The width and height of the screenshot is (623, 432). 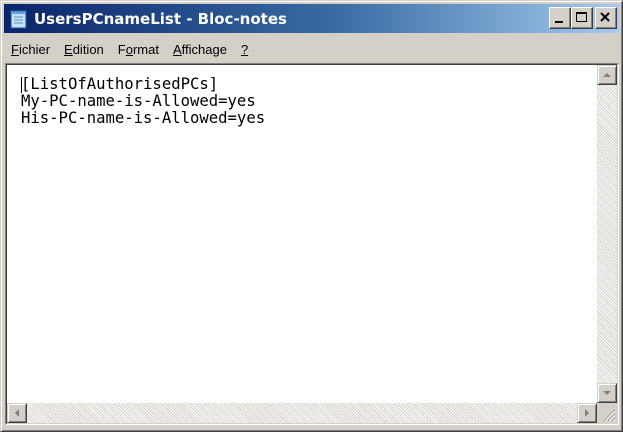 I want to click on menu-affichage: Affichage, so click(x=200, y=49).